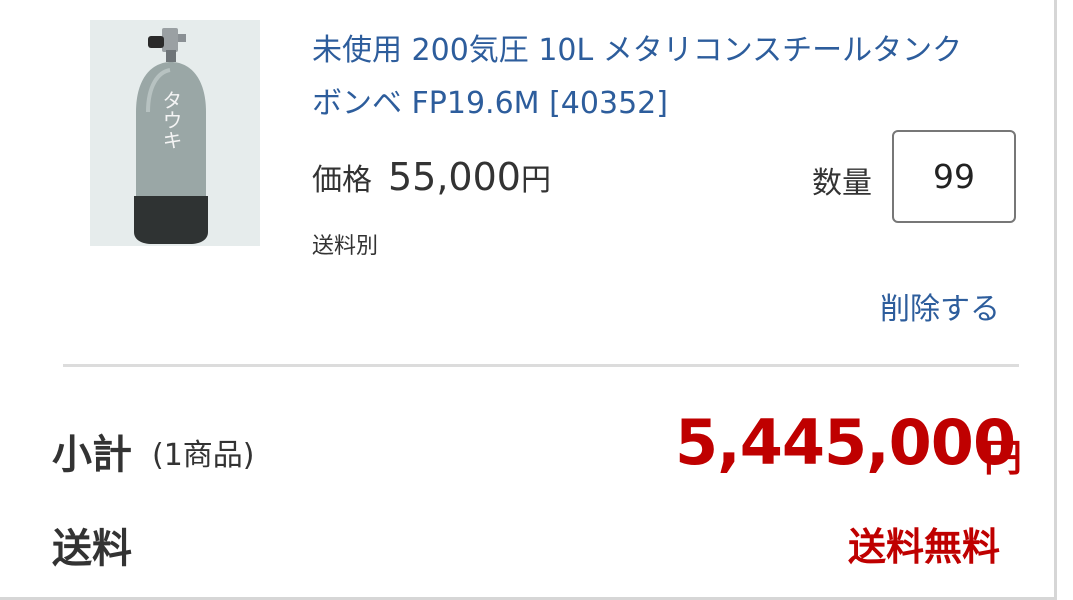  I want to click on price-unit: 円, so click(535, 180).